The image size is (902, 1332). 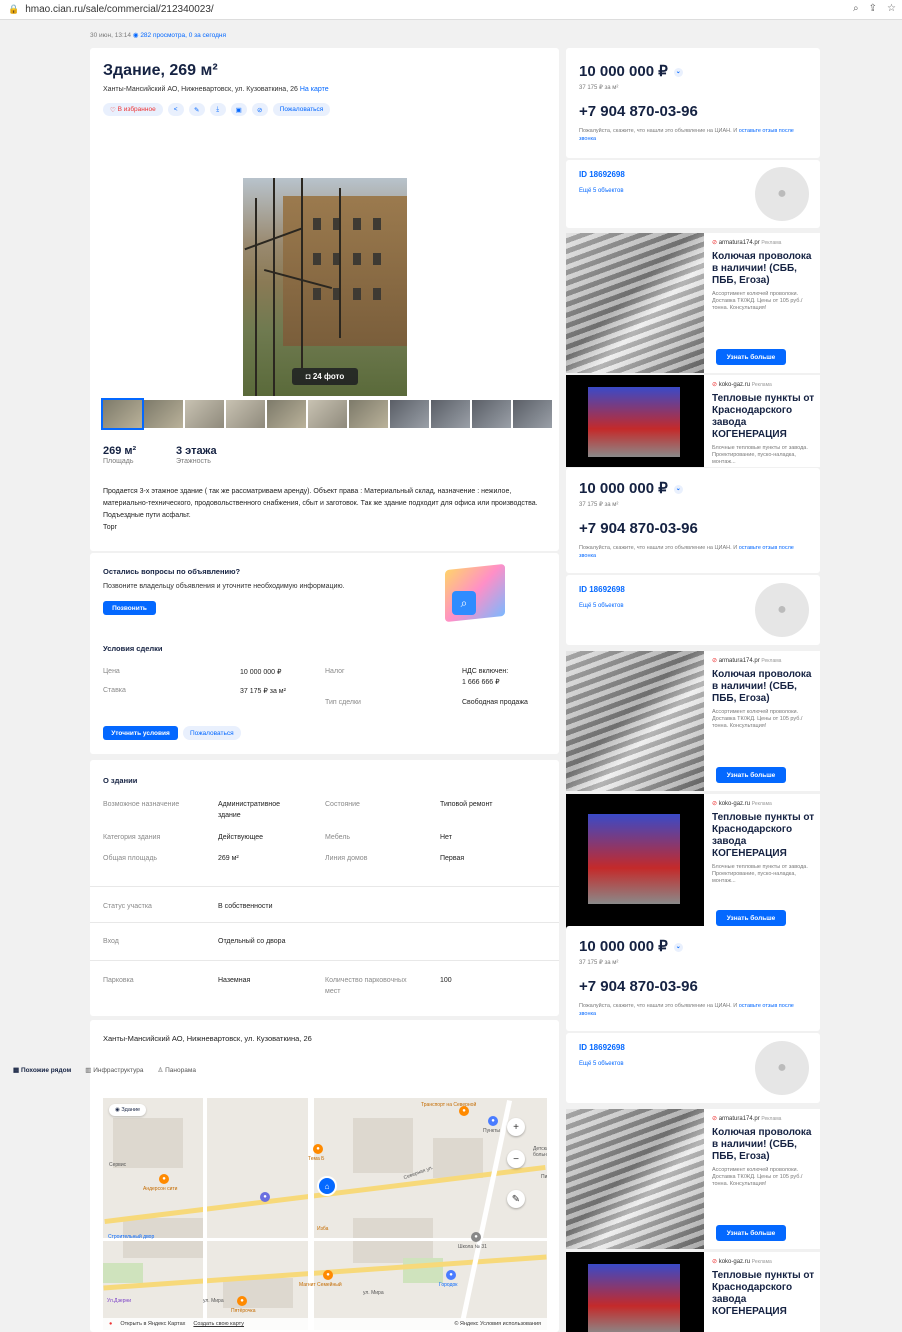 I want to click on zoom-icon: ⌕, so click(x=856, y=8).